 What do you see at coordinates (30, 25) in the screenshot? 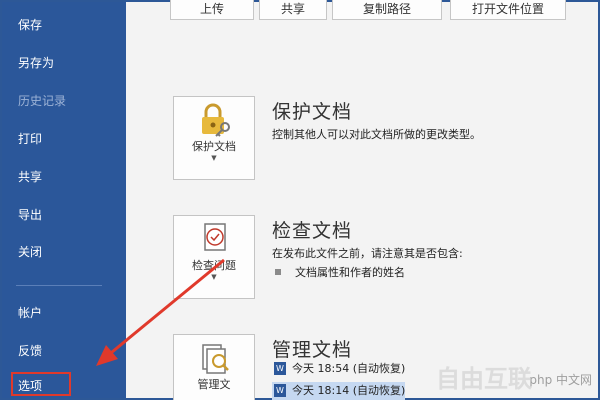
I see `nav-save: 保存` at bounding box center [30, 25].